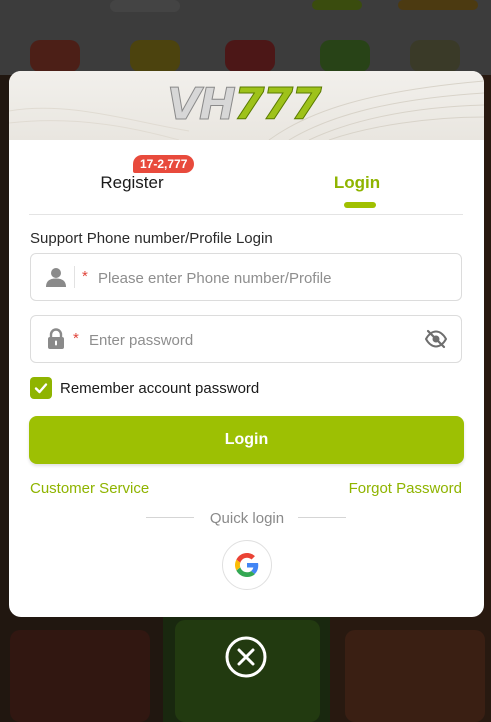 The width and height of the screenshot is (491, 722). I want to click on phone-field: *, so click(246, 277).